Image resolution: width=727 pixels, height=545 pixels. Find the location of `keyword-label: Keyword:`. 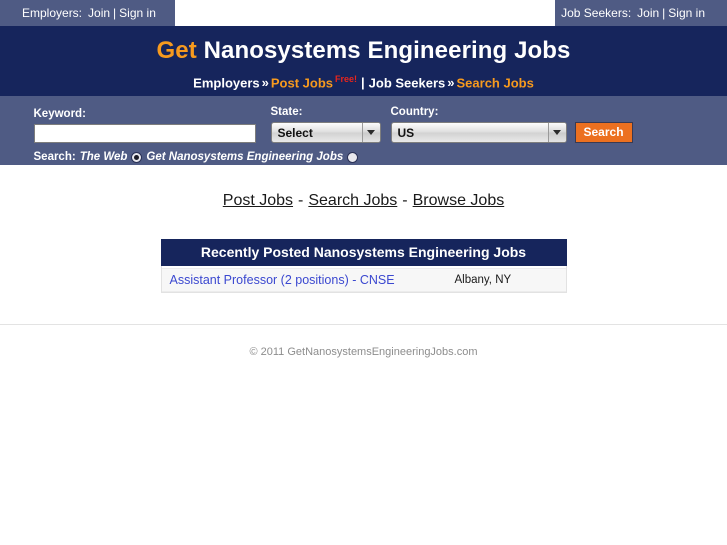

keyword-label: Keyword: is located at coordinates (59, 114).